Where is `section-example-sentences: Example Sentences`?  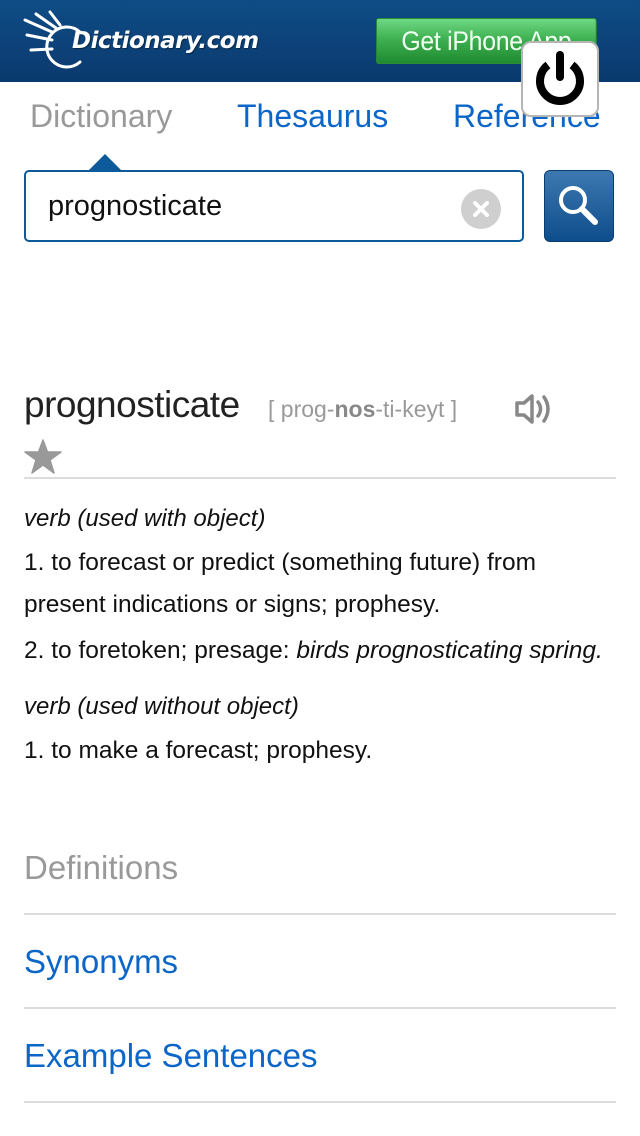
section-example-sentences: Example Sentences is located at coordinates (171, 1056).